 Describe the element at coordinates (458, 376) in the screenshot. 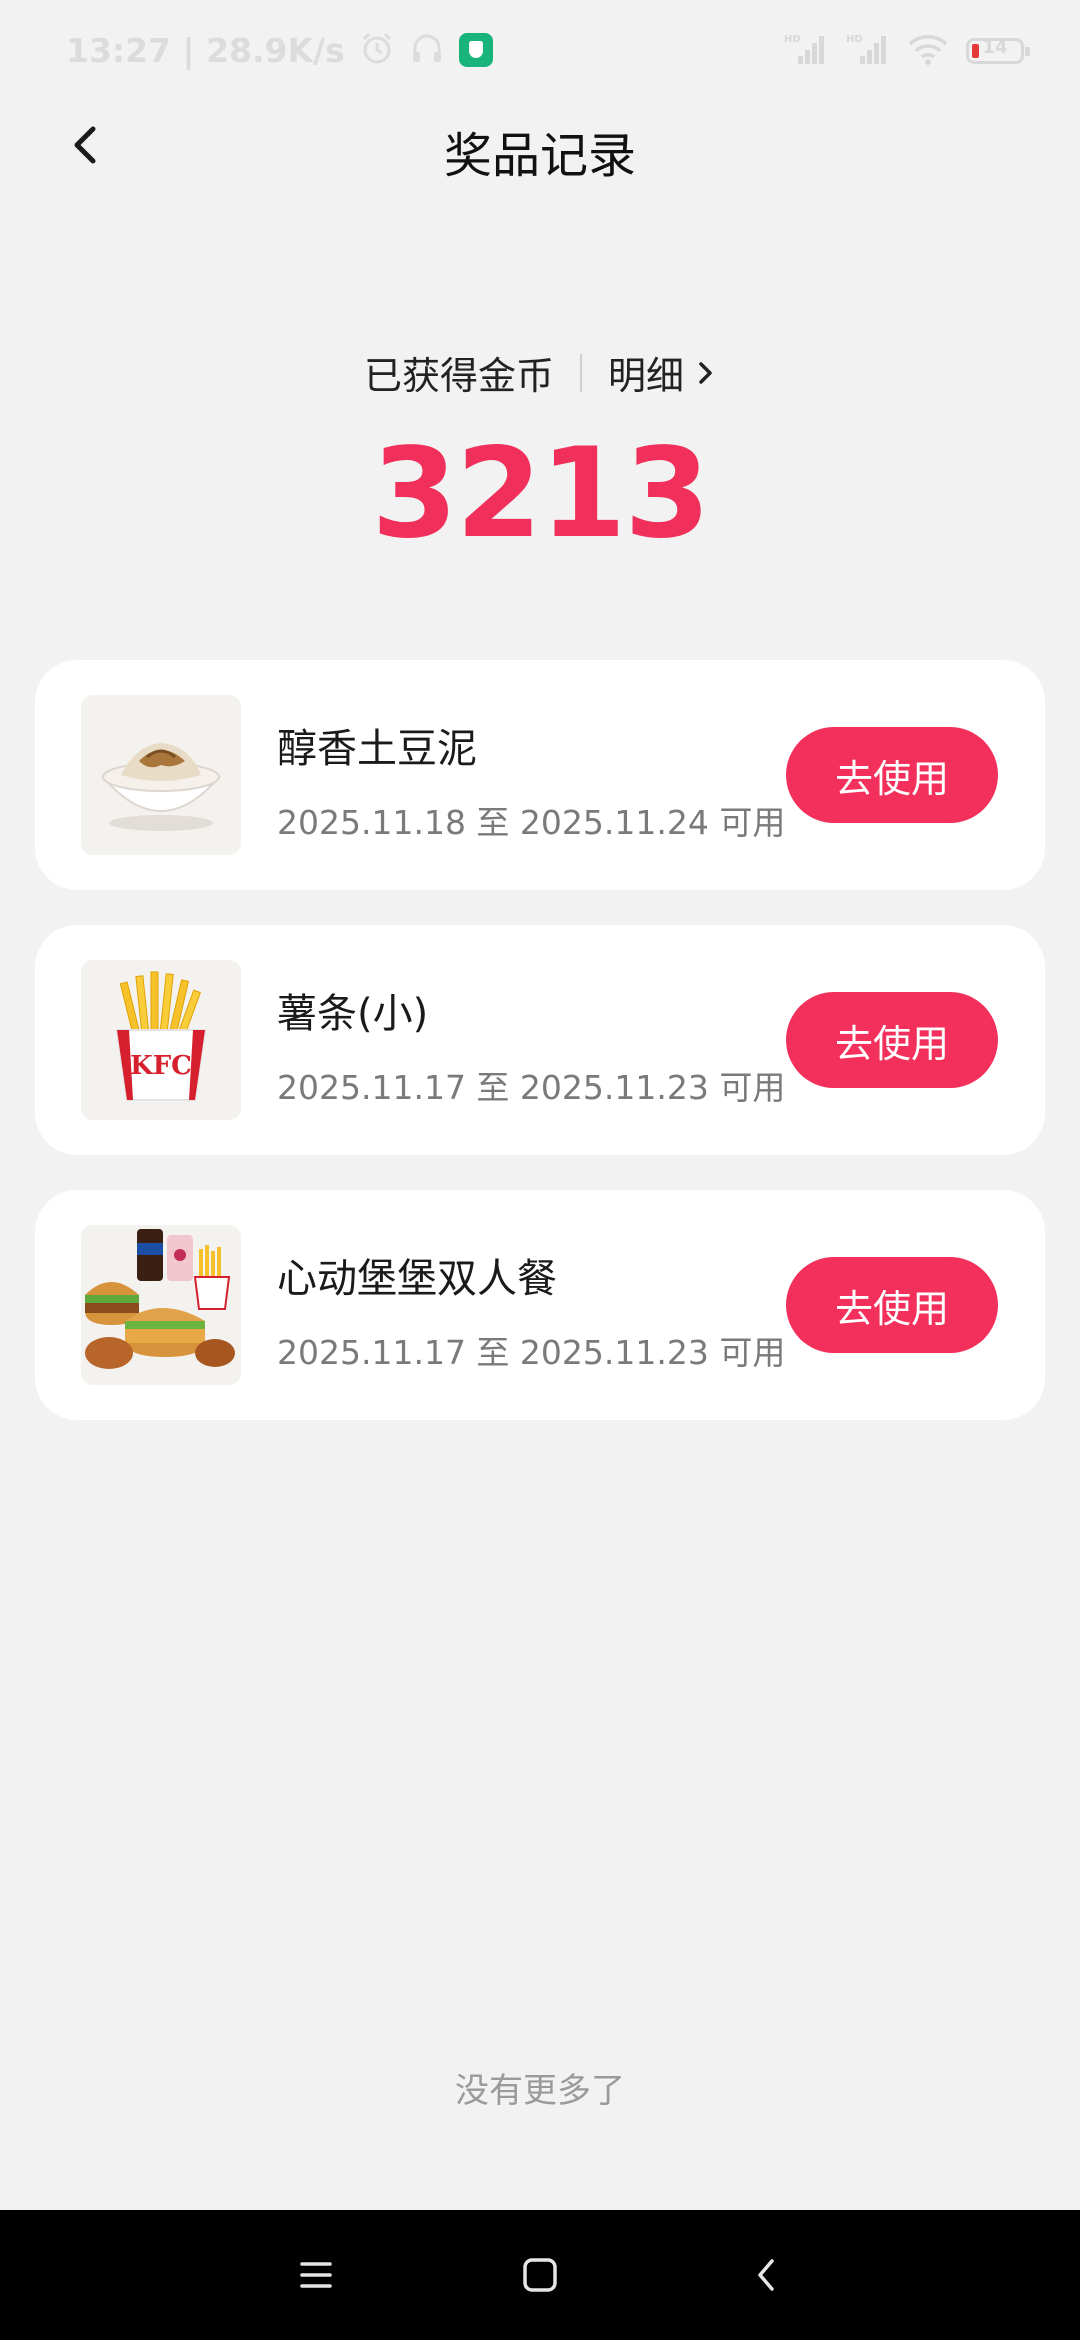

I see `coins-label: 已获得金币` at that location.